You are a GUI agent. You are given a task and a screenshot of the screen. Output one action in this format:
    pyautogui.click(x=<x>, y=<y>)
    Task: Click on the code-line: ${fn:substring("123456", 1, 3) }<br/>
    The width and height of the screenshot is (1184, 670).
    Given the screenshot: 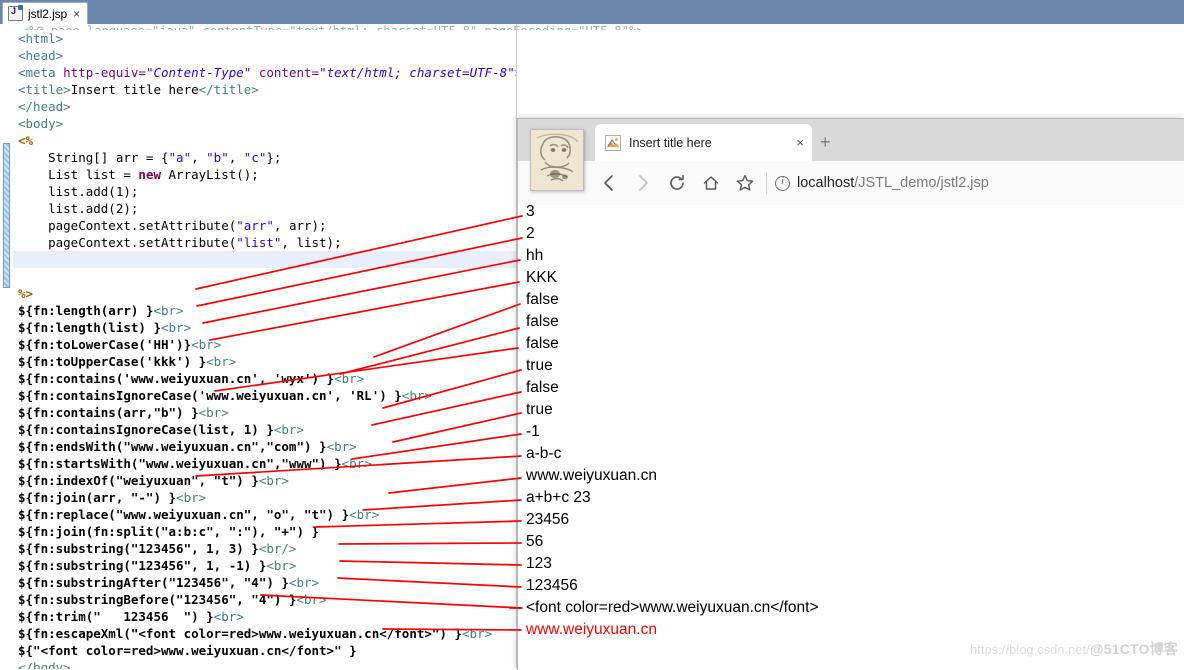 What is the action you would take?
    pyautogui.click(x=265, y=548)
    